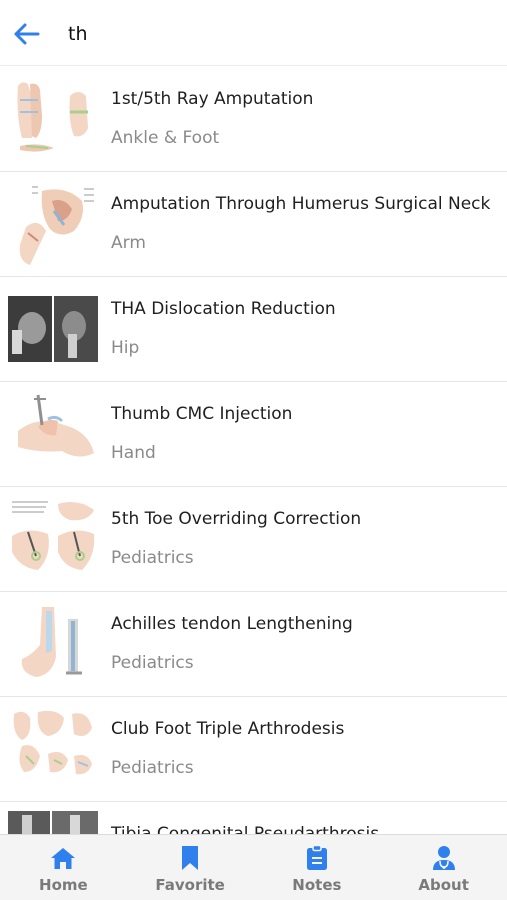 The height and width of the screenshot is (900, 507). I want to click on arrow-left-icon, so click(27, 34).